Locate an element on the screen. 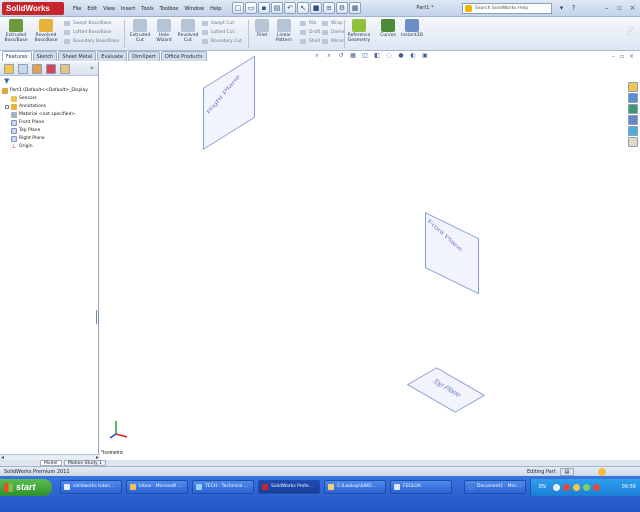 This screenshot has height=512, width=640. viewport-close-icon: × is located at coordinates (631, 56).